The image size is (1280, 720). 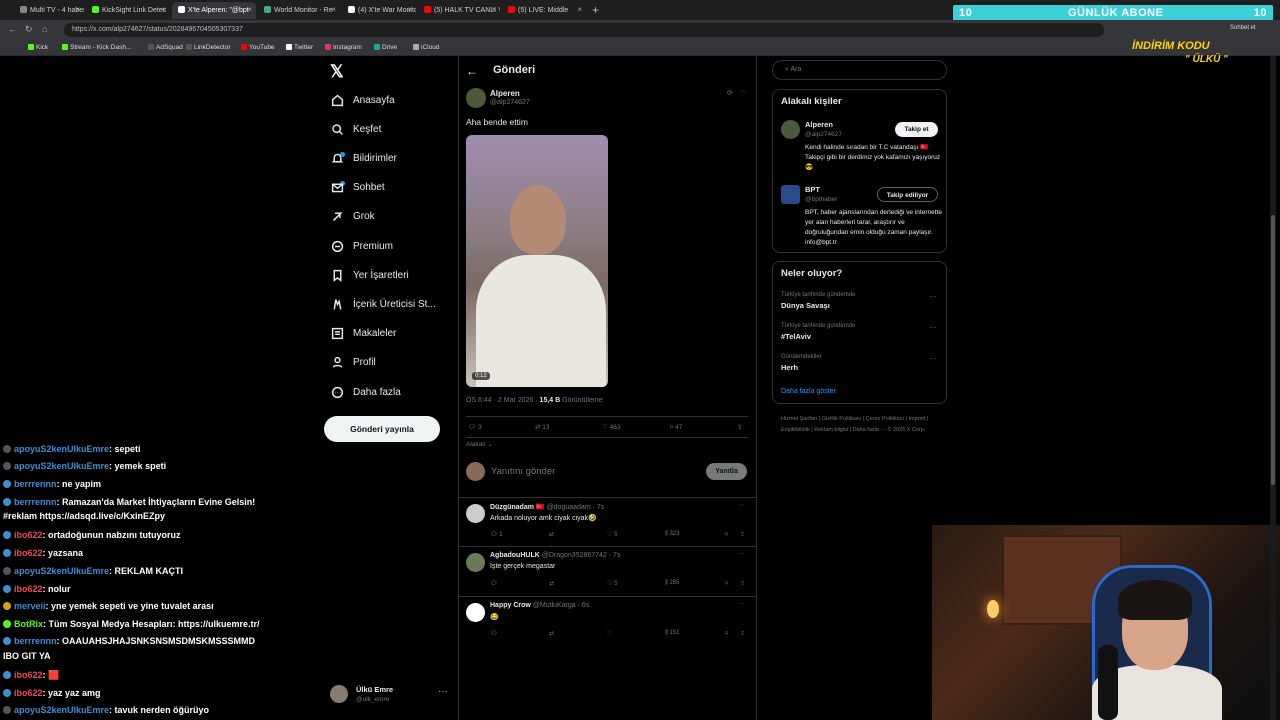 I want to click on nav-item-articles: Makaleler, so click(x=363, y=334).